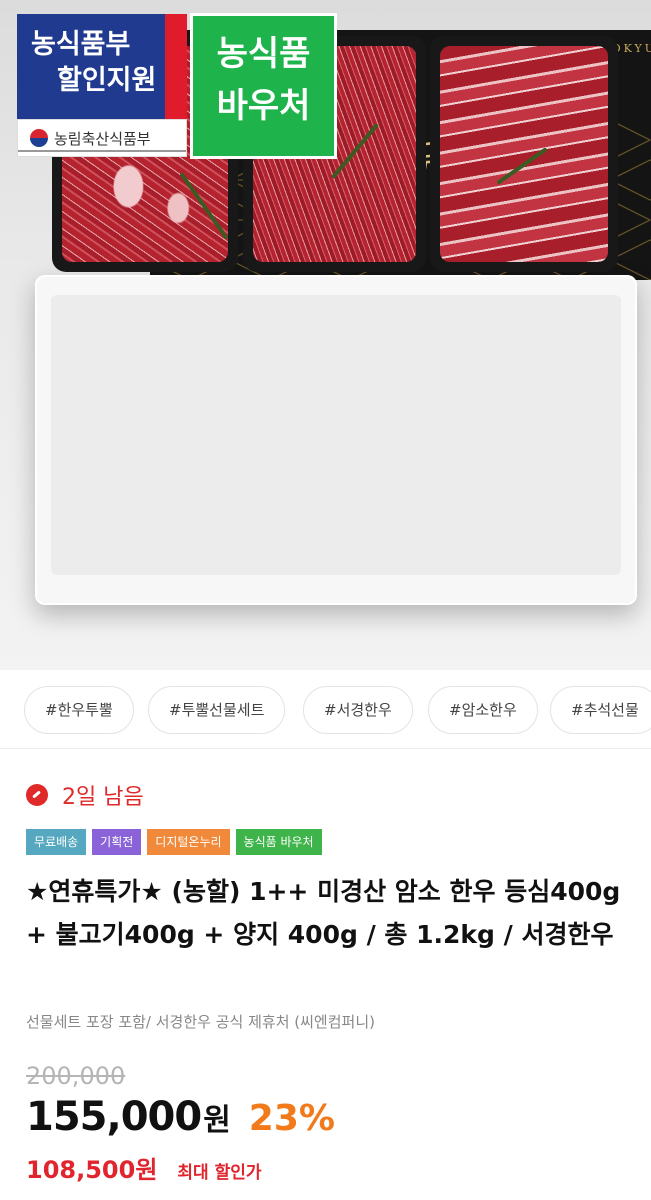 This screenshot has width=651, height=1200. Describe the element at coordinates (200, 1022) in the screenshot. I see `product-subtitle: 선물세트 포장 포함/ 서경한우 공식 제휴처 (씨엔컴퍼니)` at that location.